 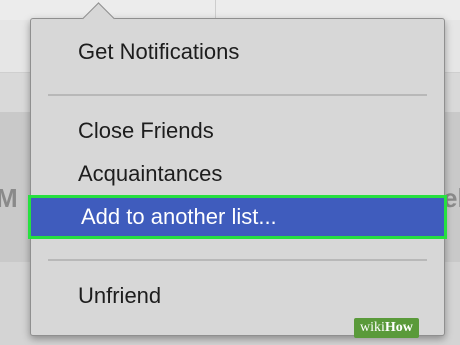 What do you see at coordinates (237, 174) in the screenshot?
I see `menu-item-acquaintances: Acquaintances` at bounding box center [237, 174].